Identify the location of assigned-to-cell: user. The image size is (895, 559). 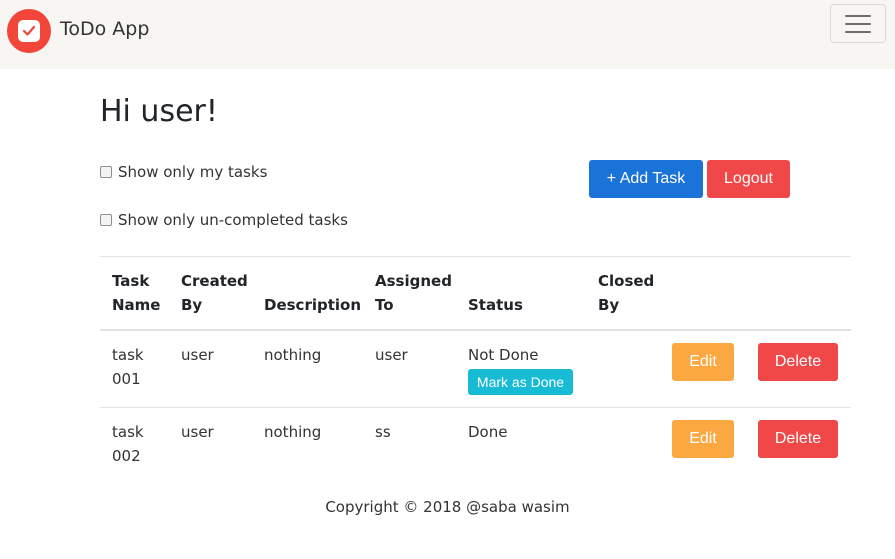
(391, 355).